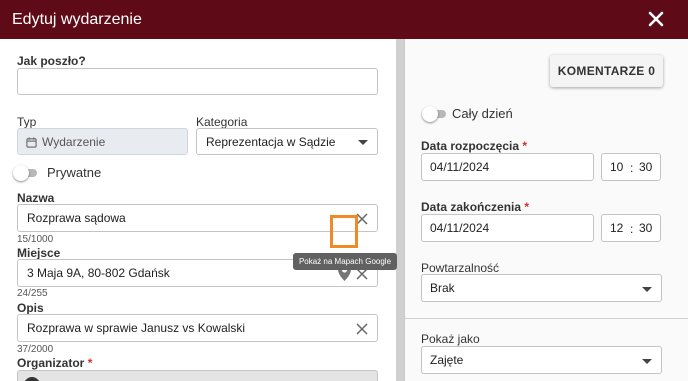 The image size is (688, 381). I want to click on category-value: Reprezentacja w Sądzie, so click(271, 141).